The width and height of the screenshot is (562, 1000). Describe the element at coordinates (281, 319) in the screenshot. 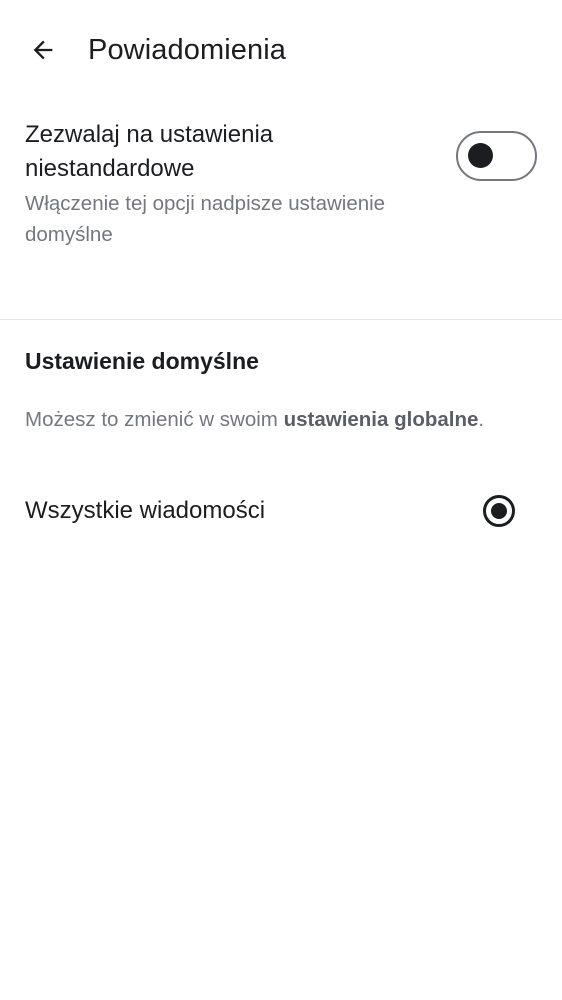

I see `section-divider` at that location.